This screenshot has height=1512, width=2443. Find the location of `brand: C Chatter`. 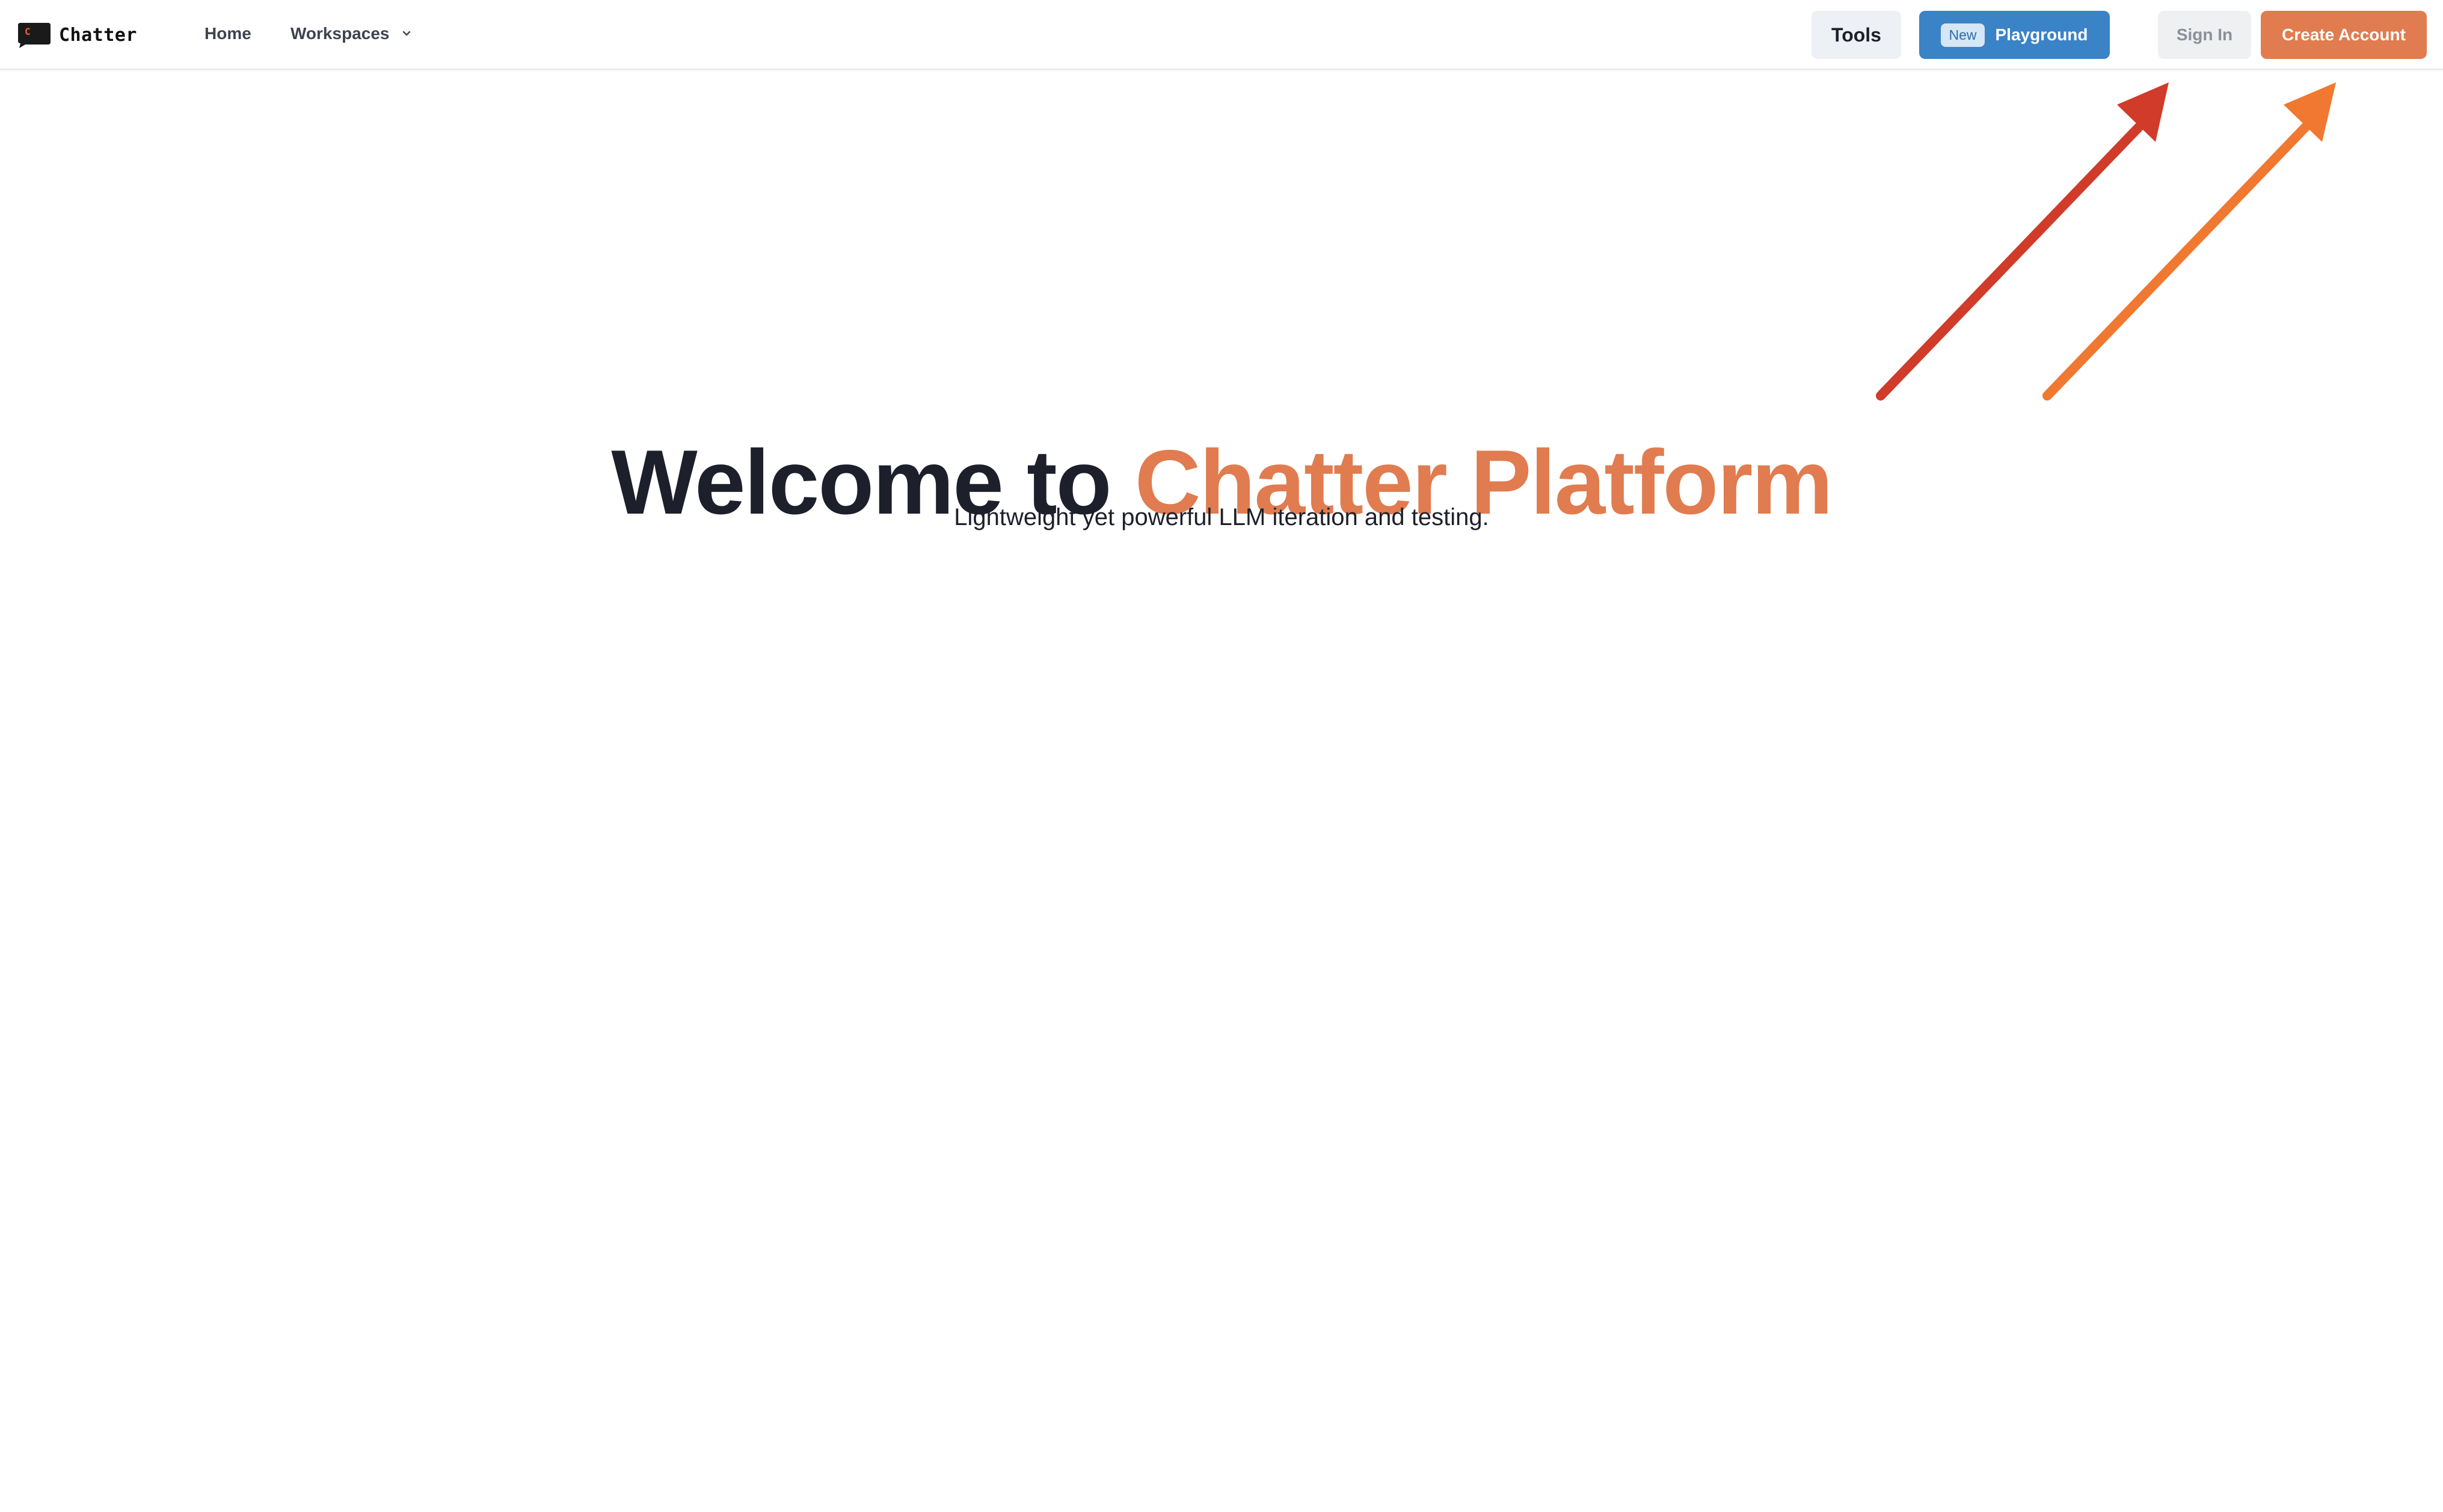

brand: C Chatter is located at coordinates (77, 35).